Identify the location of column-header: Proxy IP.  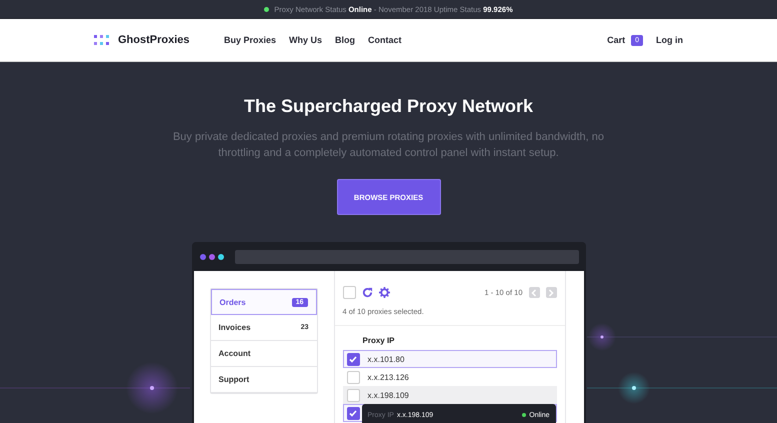
(379, 341).